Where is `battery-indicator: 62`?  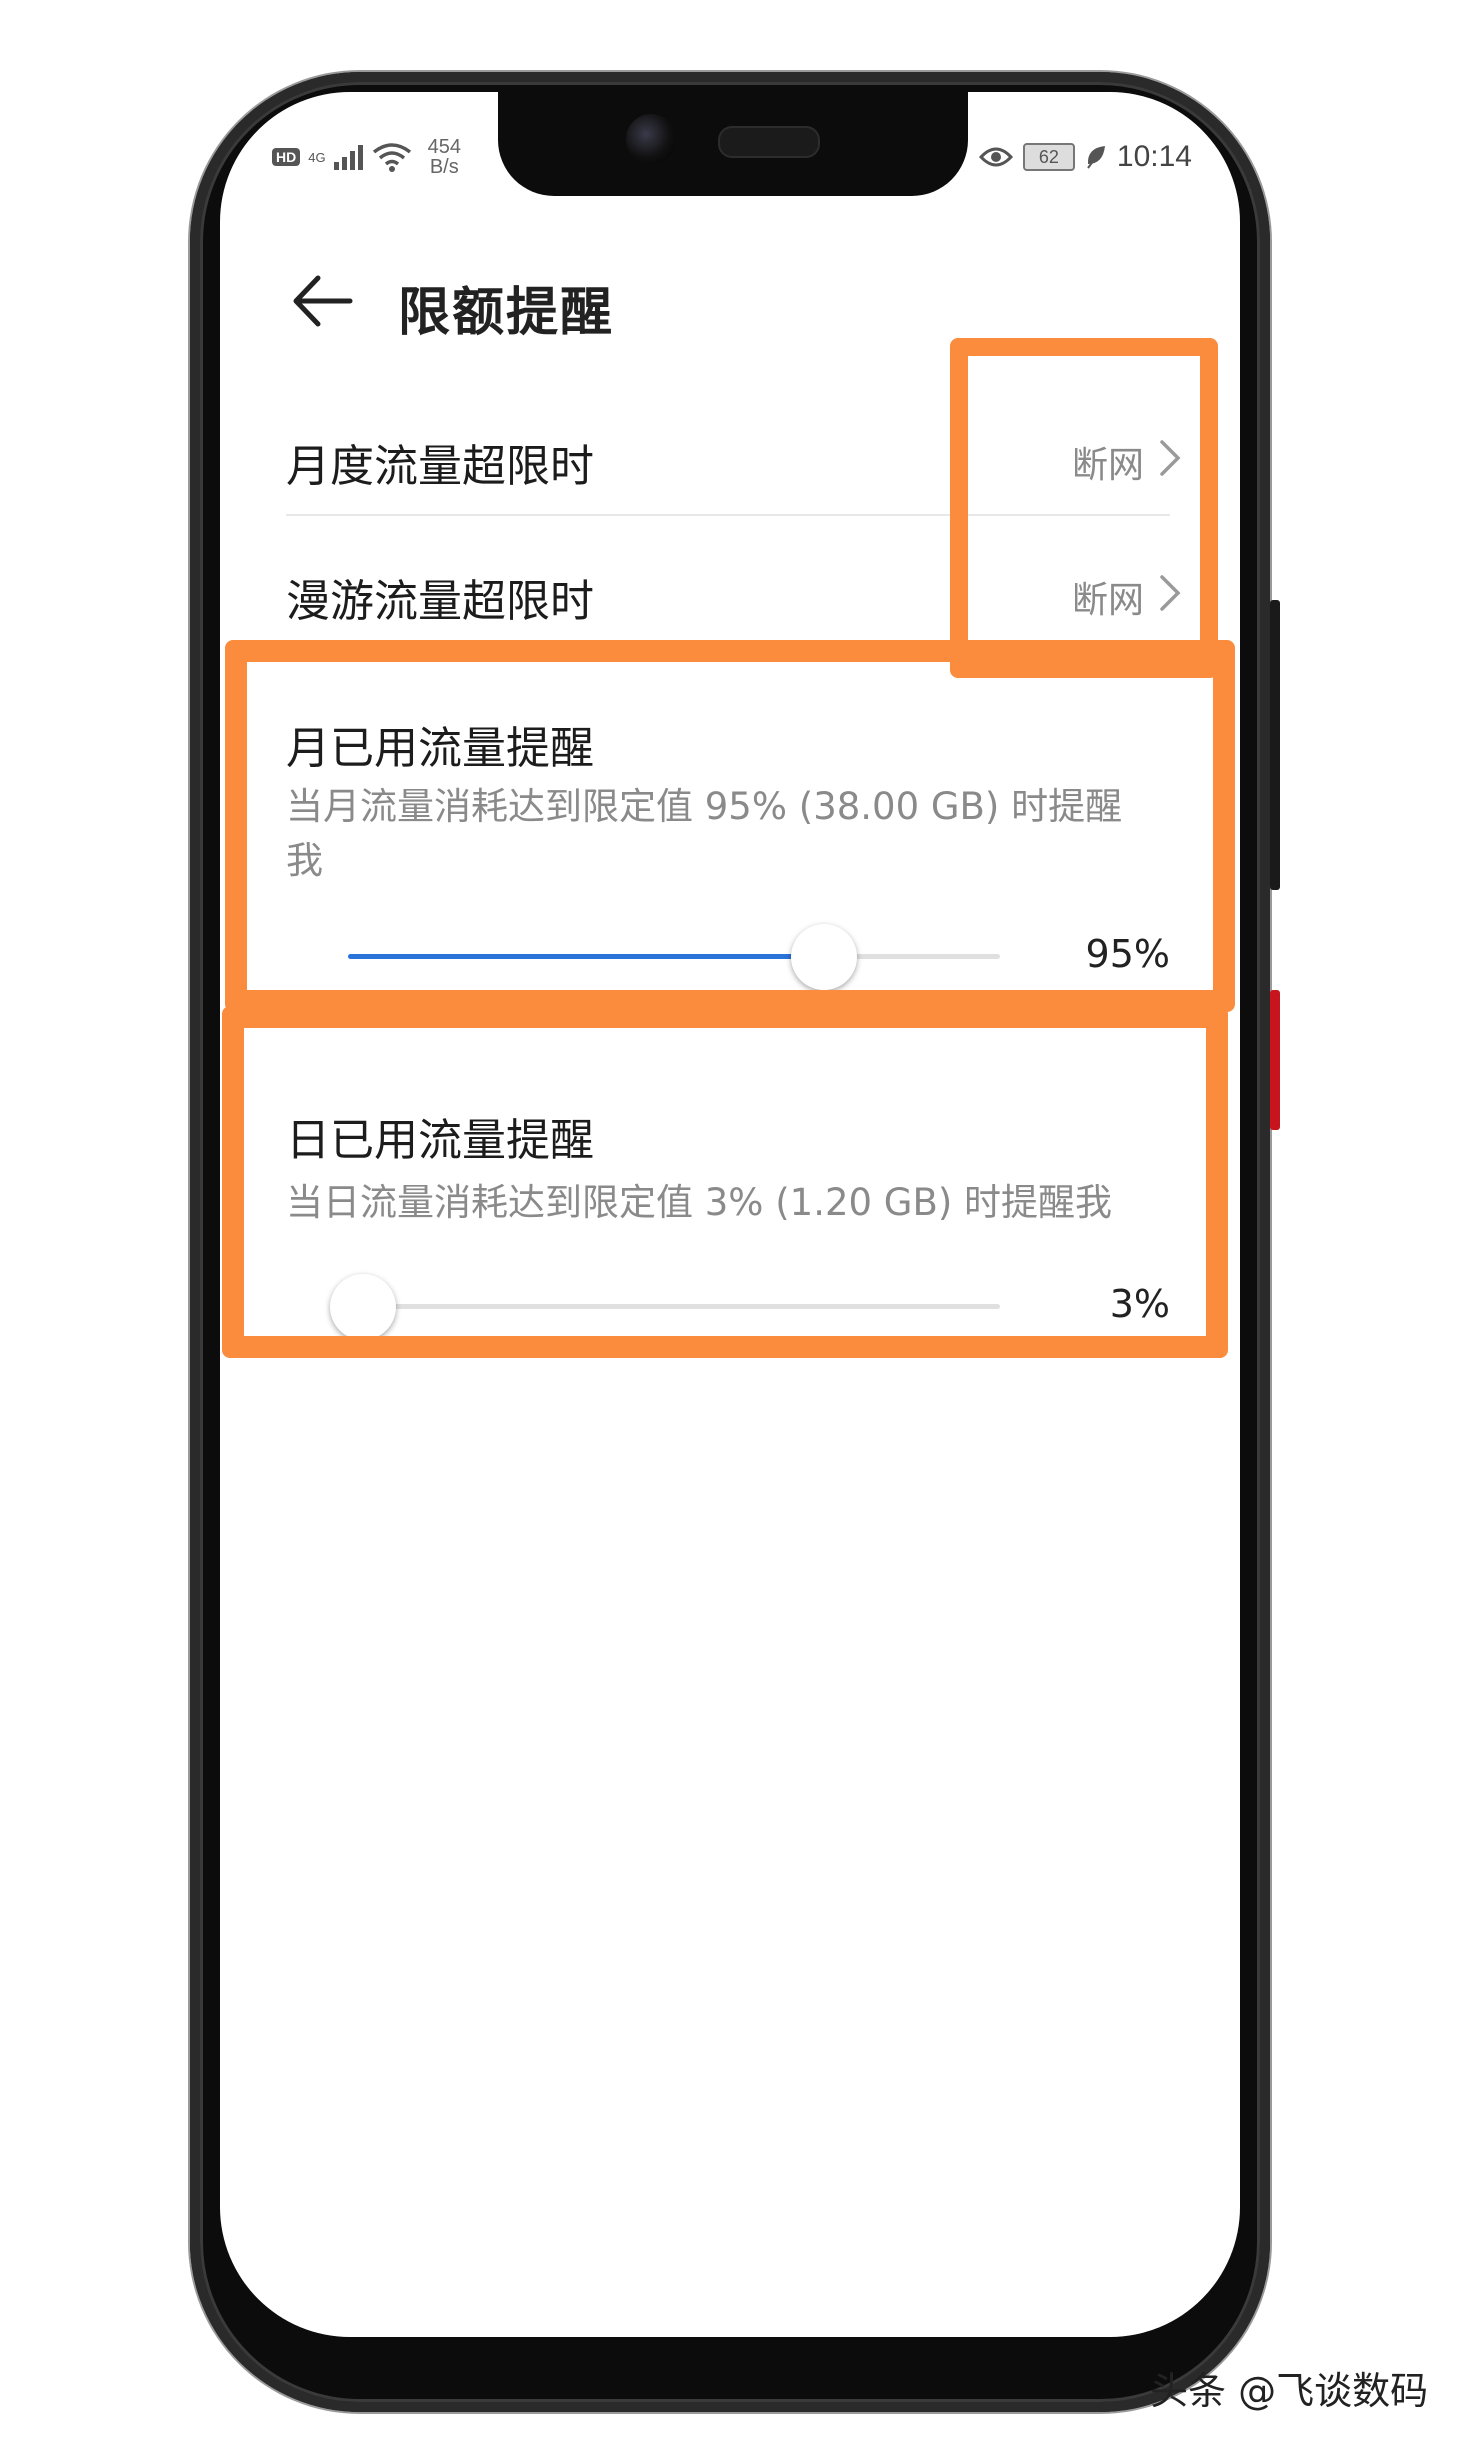
battery-indicator: 62 is located at coordinates (1048, 157).